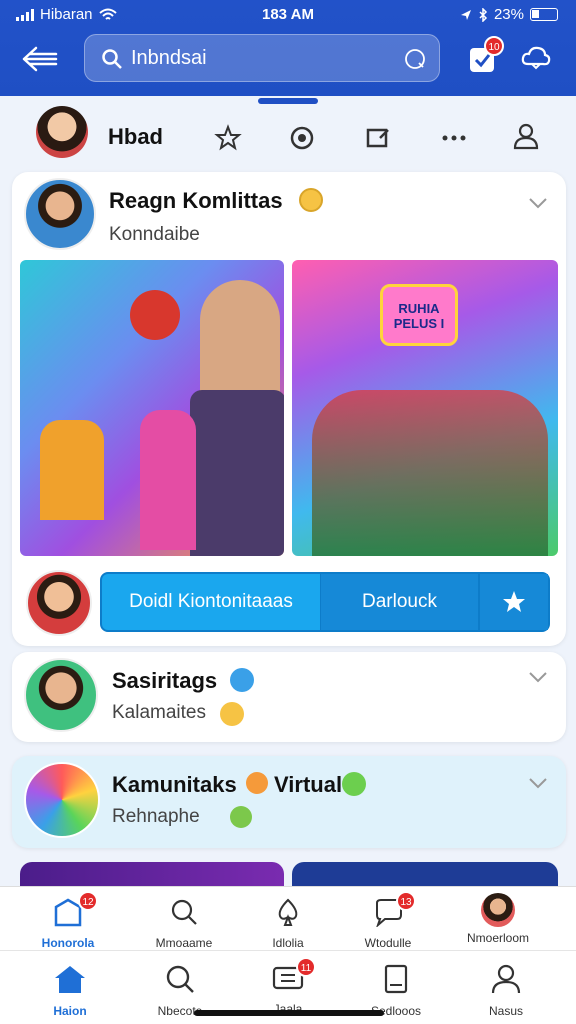  What do you see at coordinates (454, 138) in the screenshot?
I see `more-icon` at bounding box center [454, 138].